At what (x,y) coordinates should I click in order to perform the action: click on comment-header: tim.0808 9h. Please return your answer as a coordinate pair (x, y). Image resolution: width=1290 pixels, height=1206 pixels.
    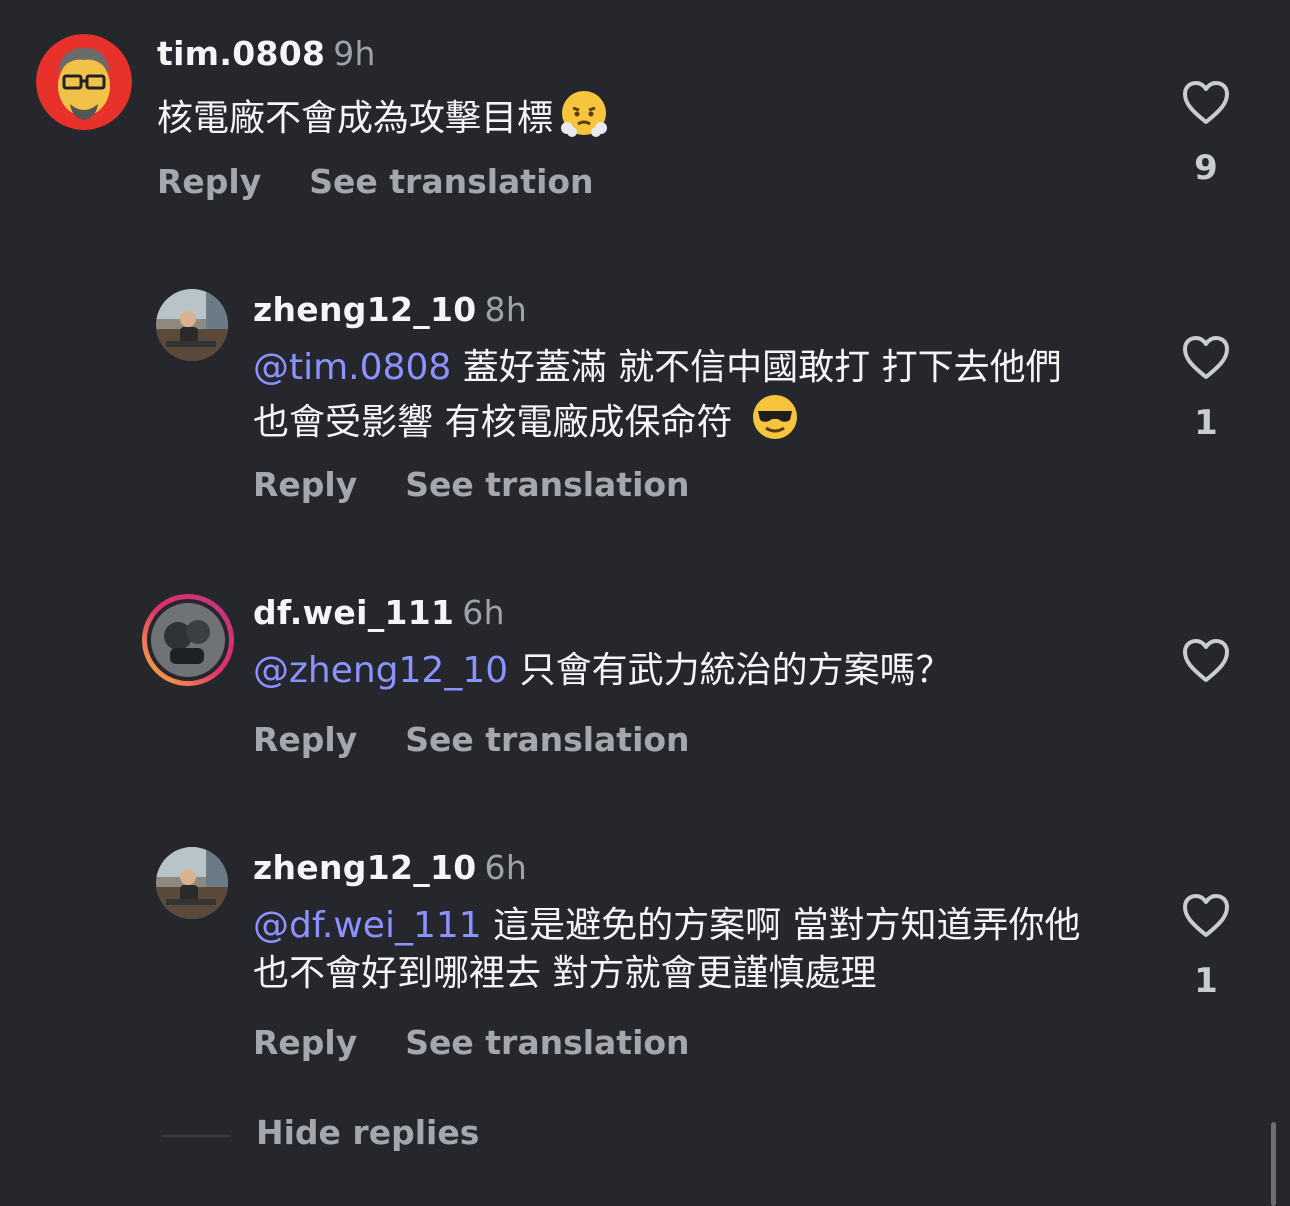
    Looking at the image, I should click on (266, 53).